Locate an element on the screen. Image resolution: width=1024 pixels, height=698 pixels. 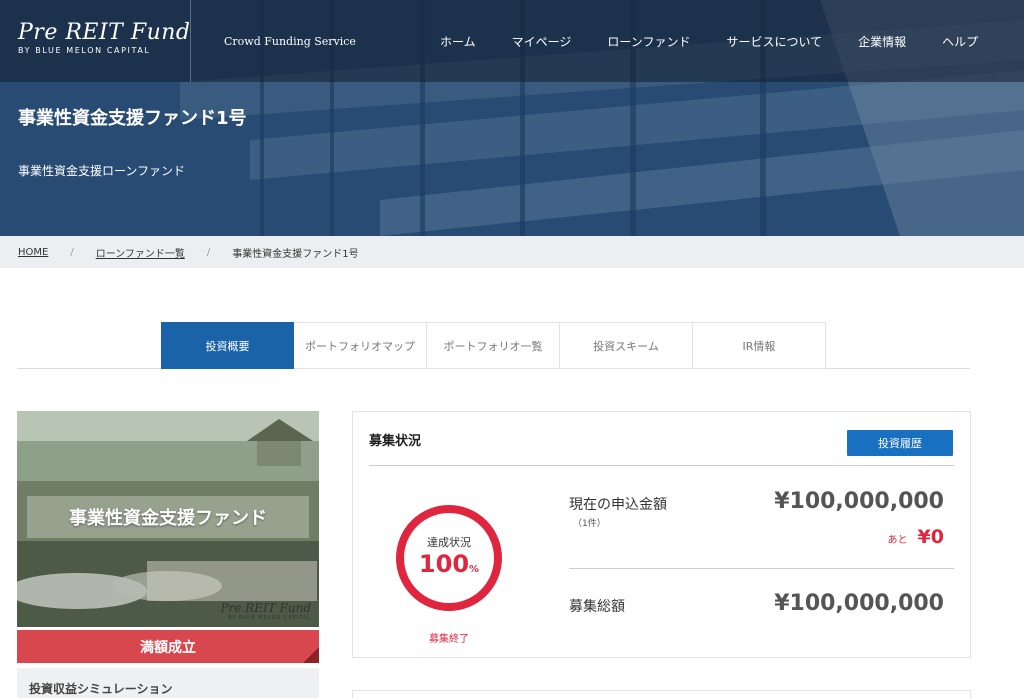
breadcrumb-loan-fund-list-link: ローンファンド一覧 is located at coordinates (140, 252).